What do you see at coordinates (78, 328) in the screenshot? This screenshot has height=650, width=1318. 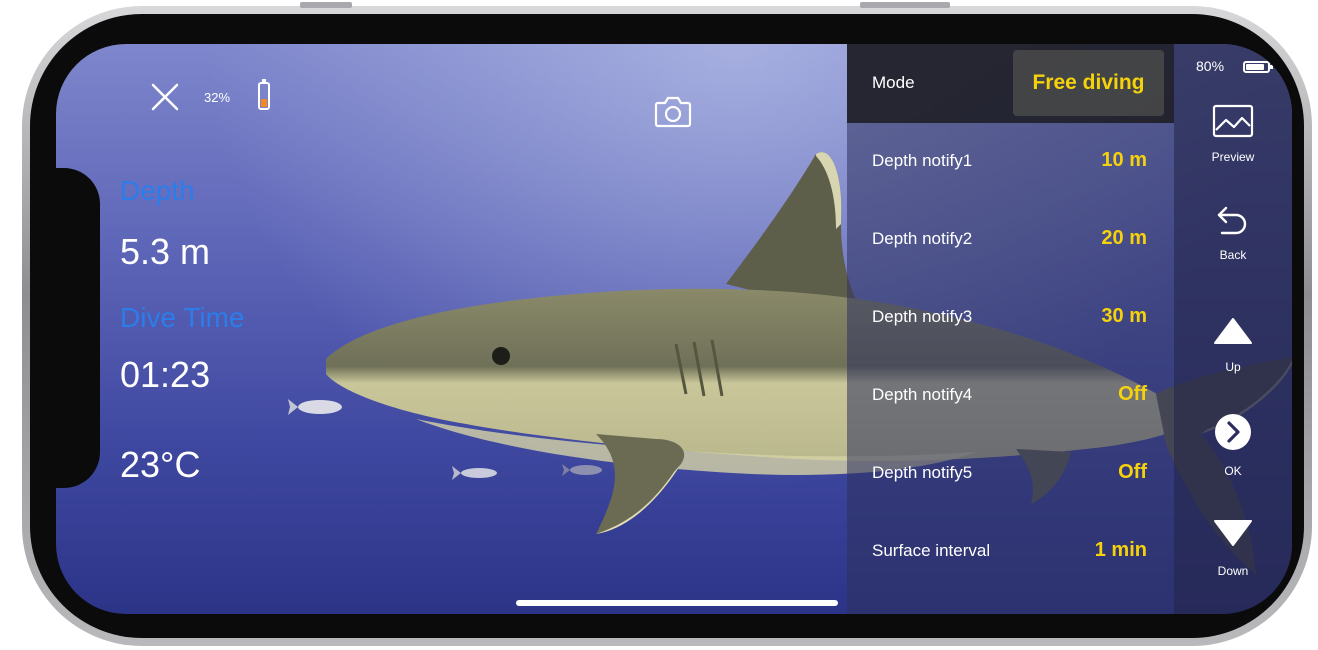 I see `phone-notch` at bounding box center [78, 328].